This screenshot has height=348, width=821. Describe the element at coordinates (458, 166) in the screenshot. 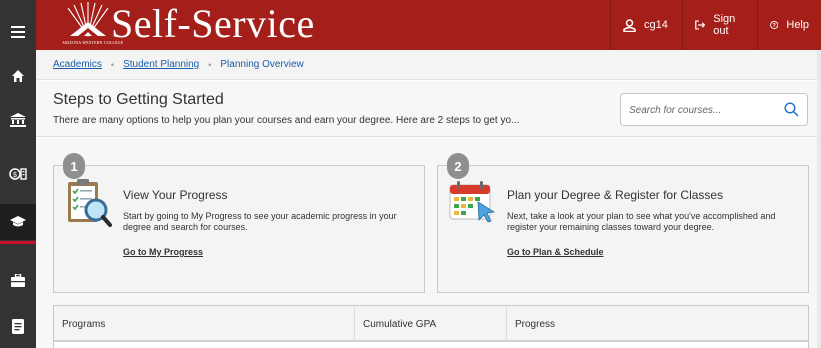

I see `step-number-badge: 2` at that location.